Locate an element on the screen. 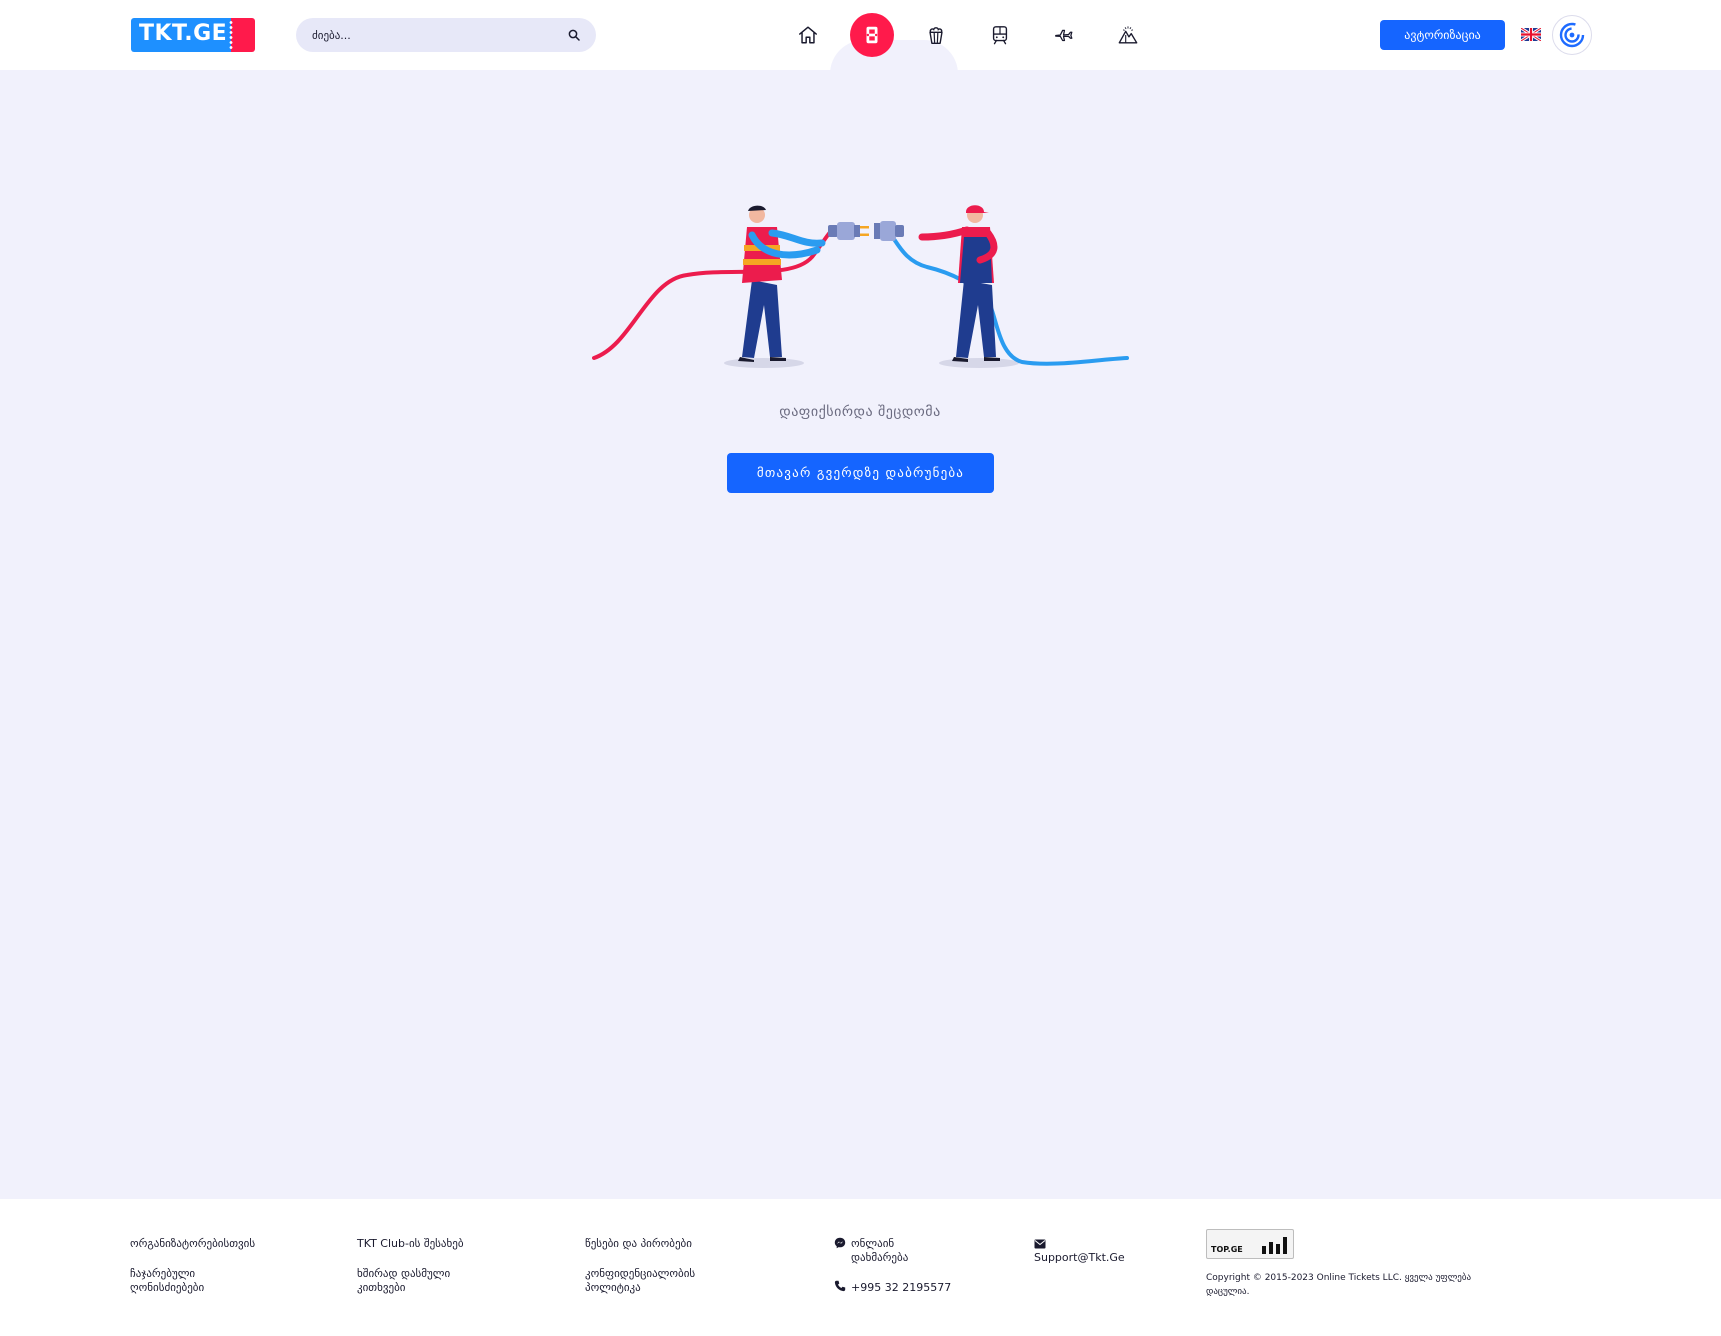 This screenshot has width=1721, height=1336. header: TKT.GE ავტორიზაცია is located at coordinates (860, 37).